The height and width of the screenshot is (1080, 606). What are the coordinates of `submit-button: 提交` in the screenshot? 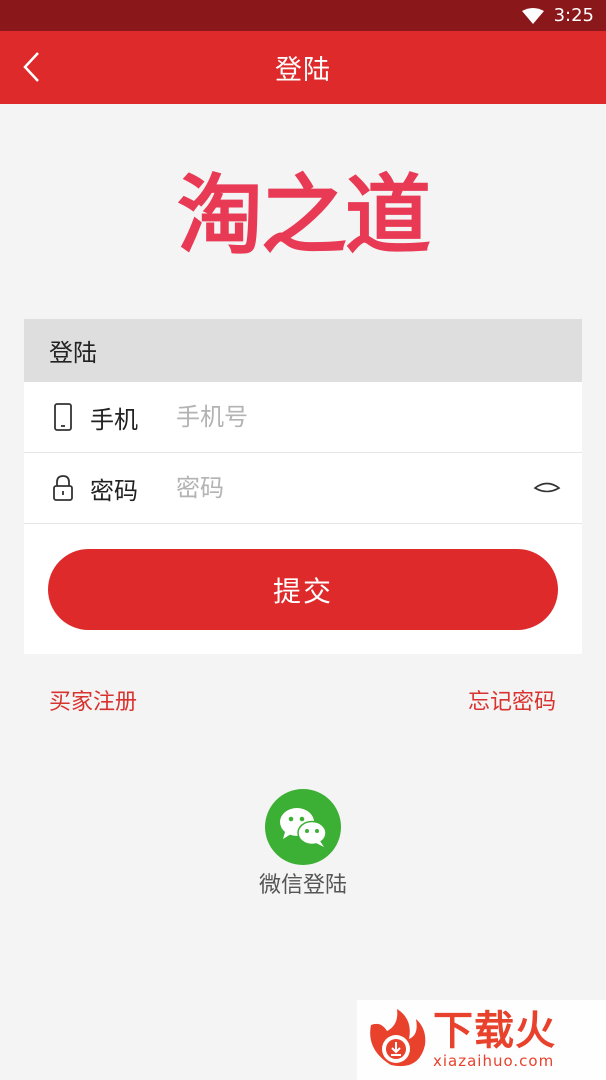 It's located at (303, 589).